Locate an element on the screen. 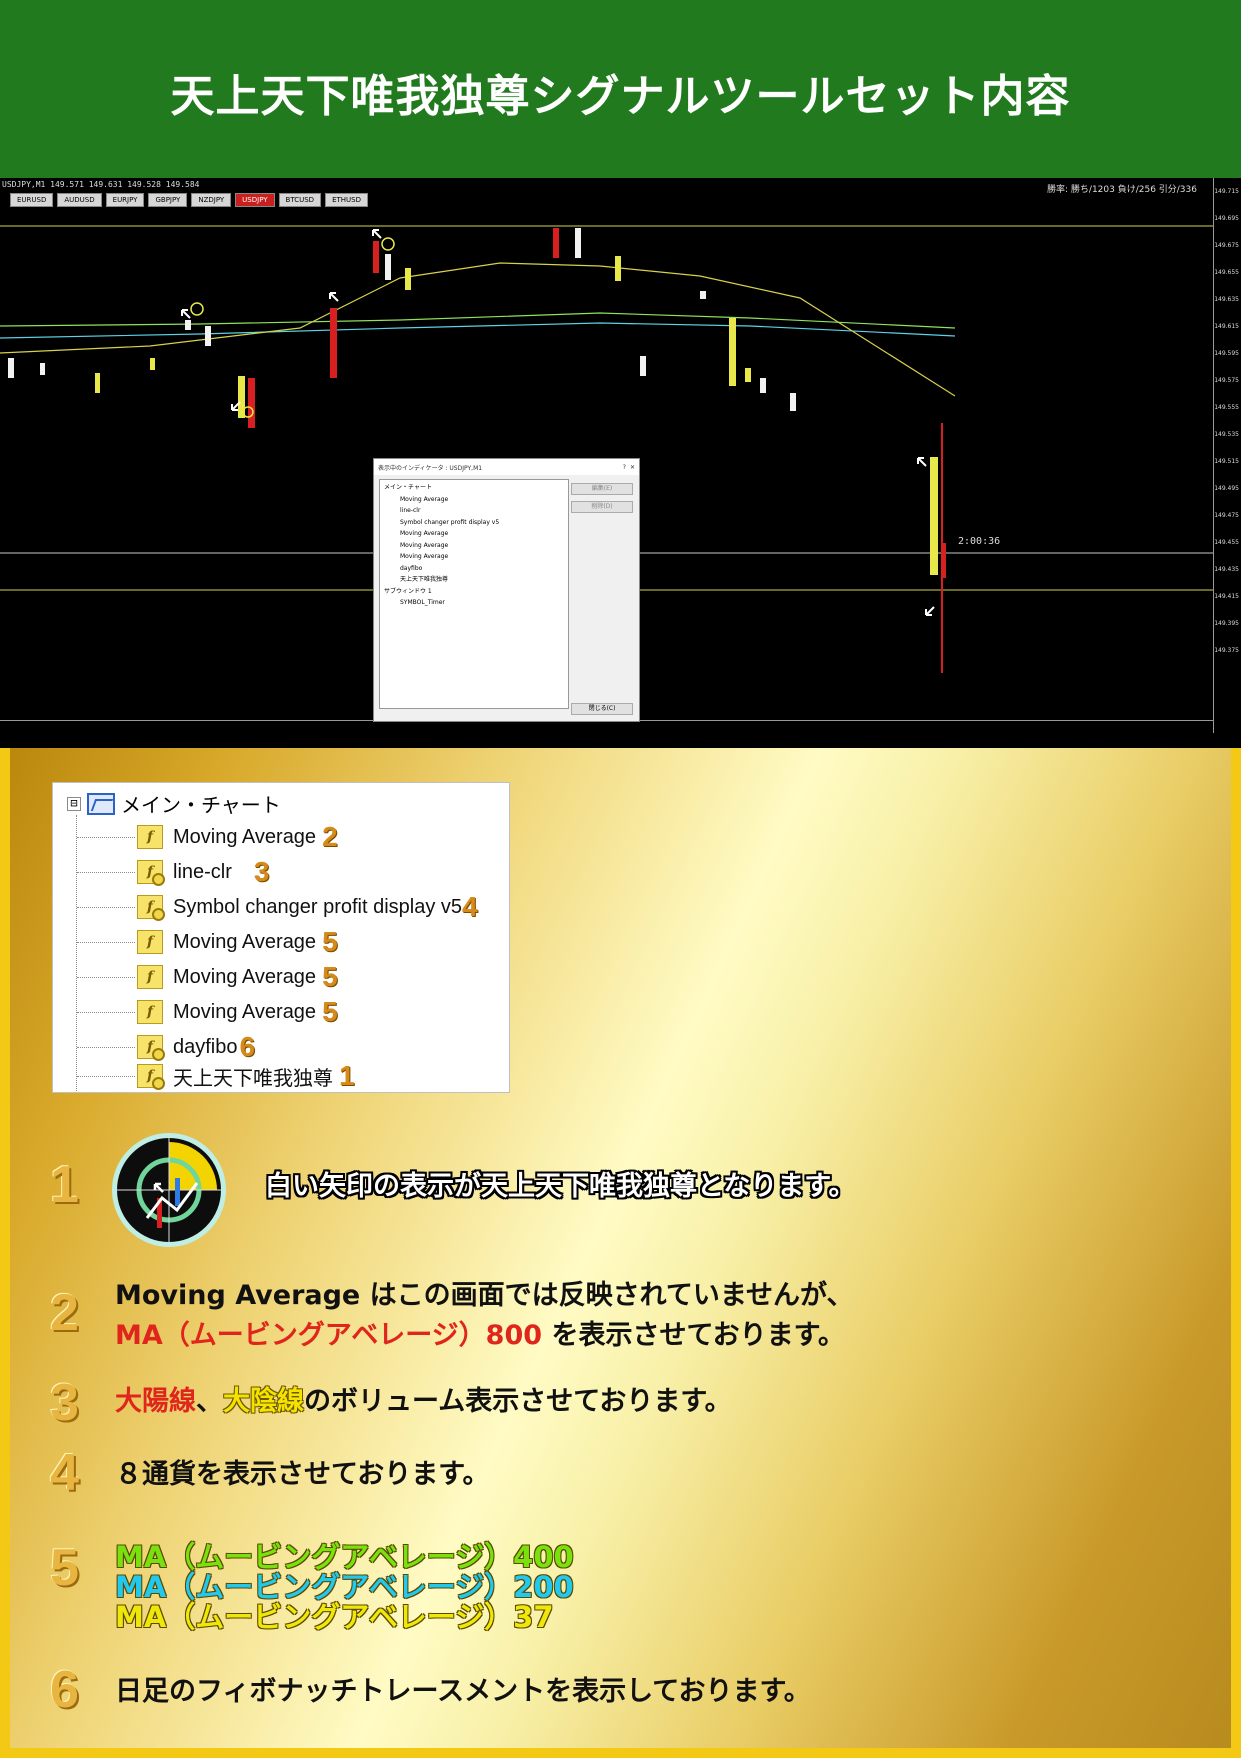 Image resolution: width=1241 pixels, height=1758 pixels. symbol-tab: GBPJPY is located at coordinates (168, 200).